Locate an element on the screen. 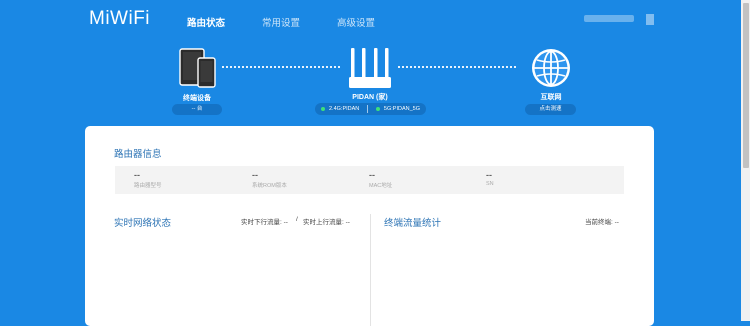  realtime-network-title: 实时网络状态 is located at coordinates (143, 223).